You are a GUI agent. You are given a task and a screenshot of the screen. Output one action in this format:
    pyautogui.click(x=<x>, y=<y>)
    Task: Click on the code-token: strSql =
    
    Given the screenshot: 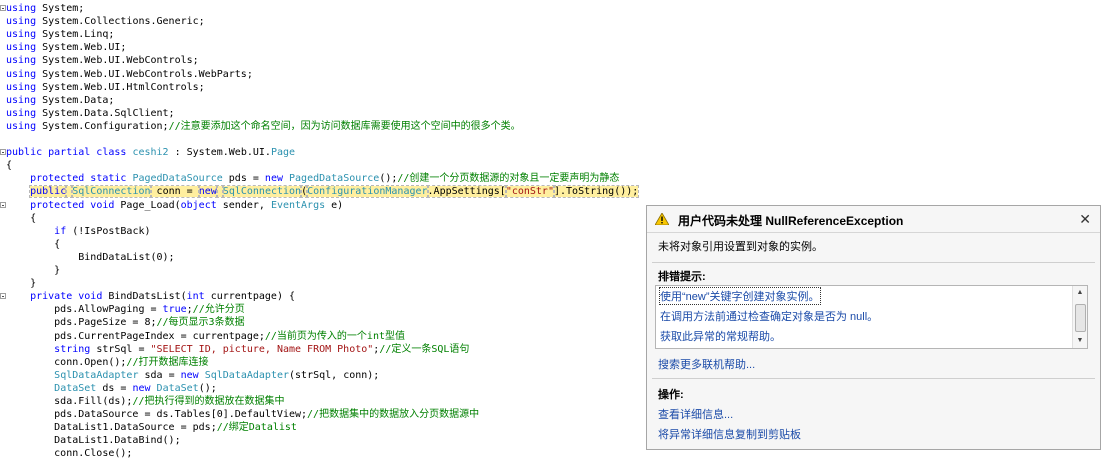 What is the action you would take?
    pyautogui.click(x=120, y=349)
    